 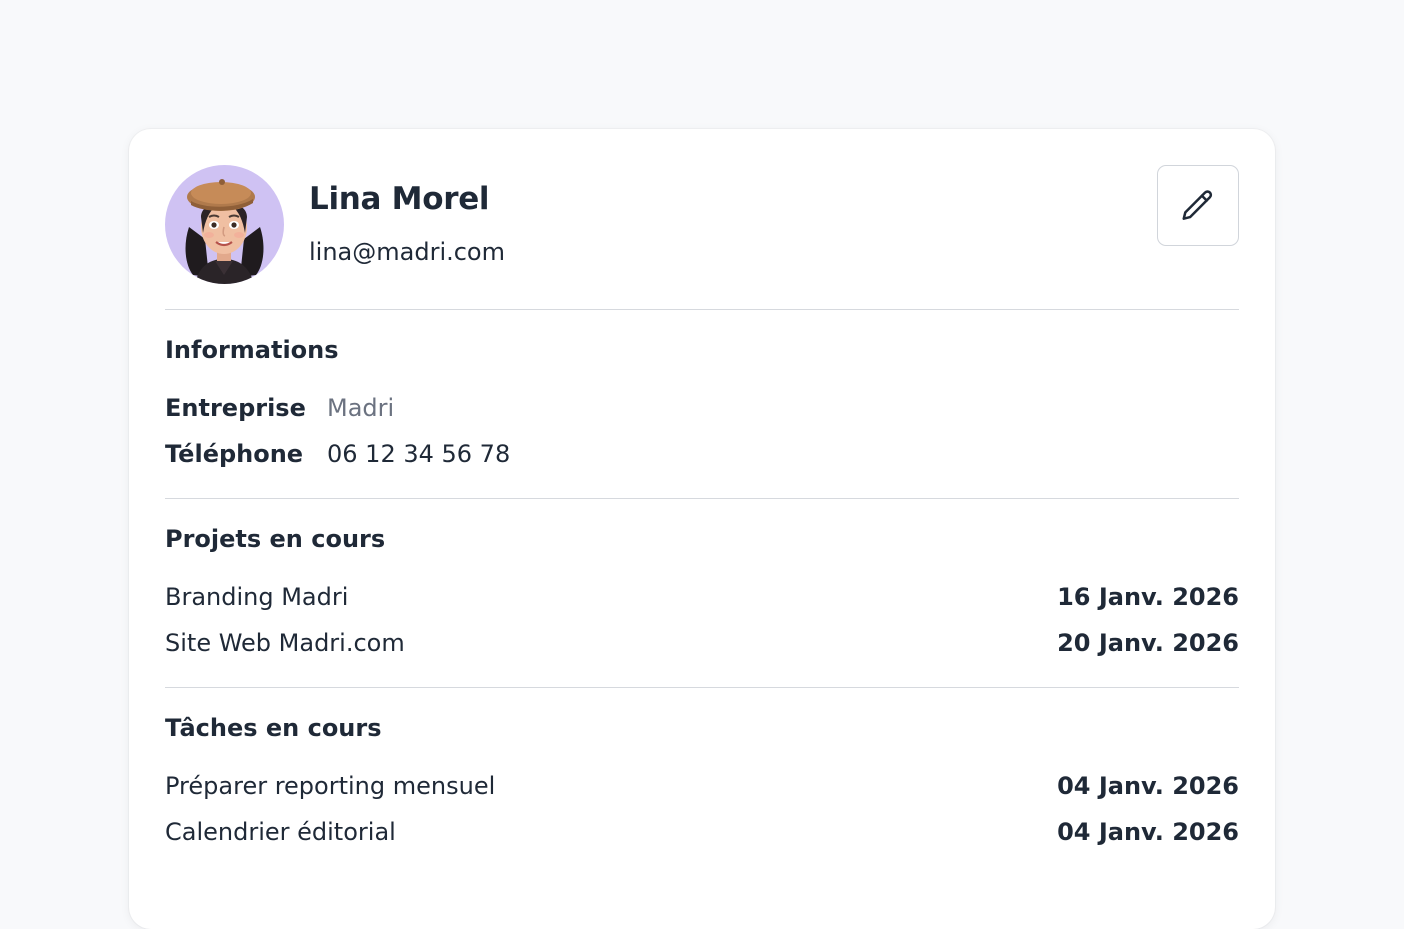 What do you see at coordinates (702, 789) in the screenshot?
I see `task-row: Préparer reporting mensuel 04 Janv. 2026` at bounding box center [702, 789].